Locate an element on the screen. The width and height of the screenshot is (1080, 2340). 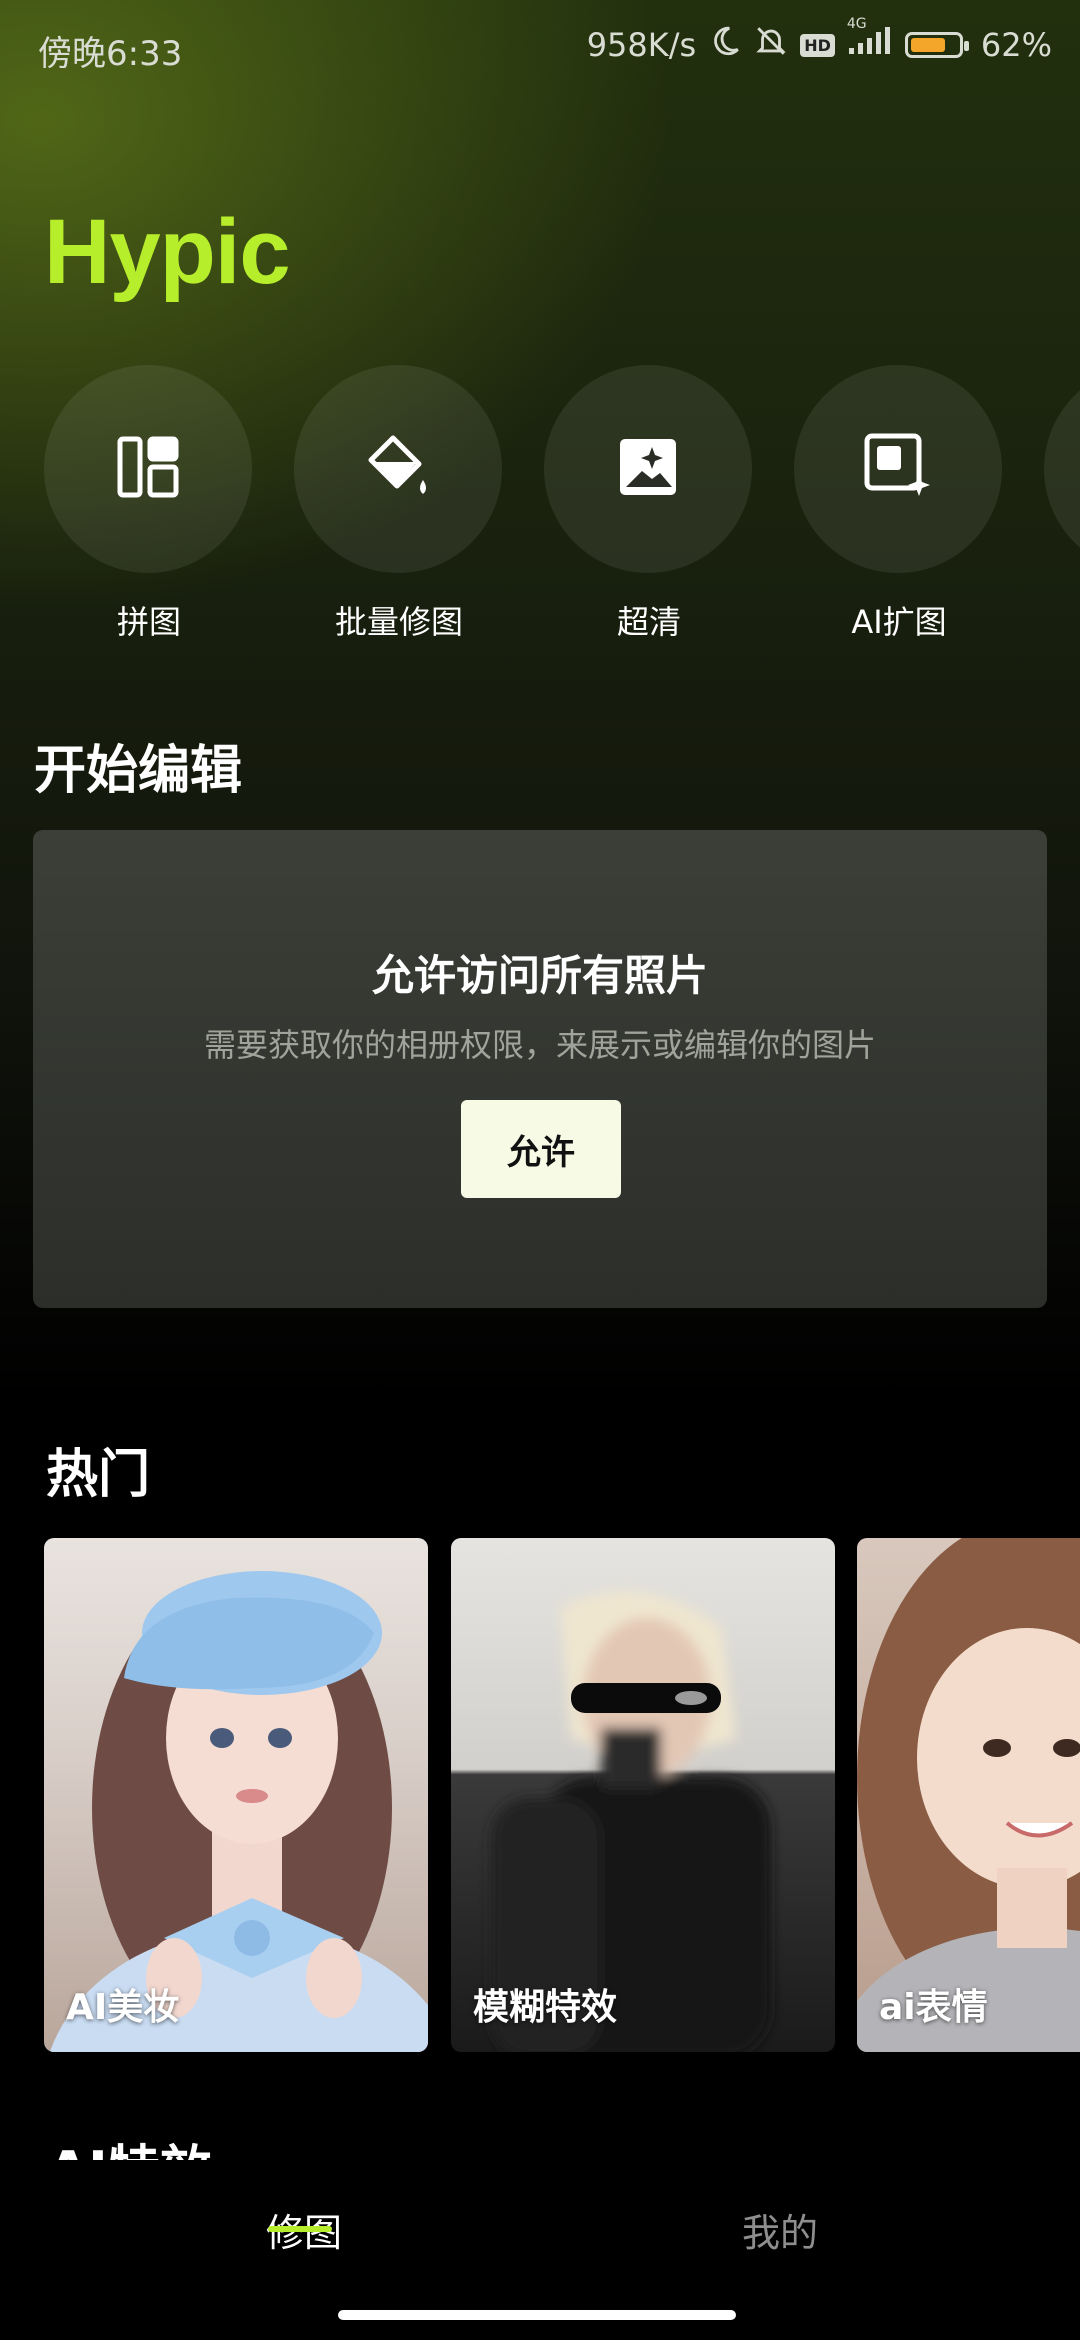
ai-expression-photo is located at coordinates (968, 1795).